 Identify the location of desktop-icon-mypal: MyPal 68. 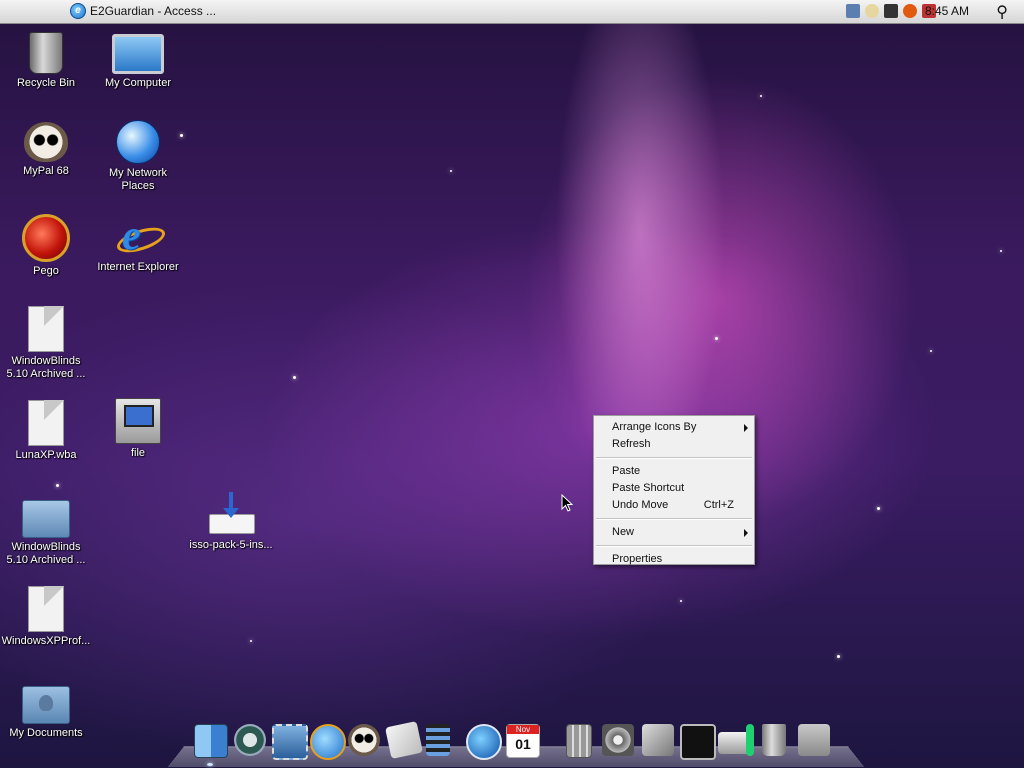
(46, 150).